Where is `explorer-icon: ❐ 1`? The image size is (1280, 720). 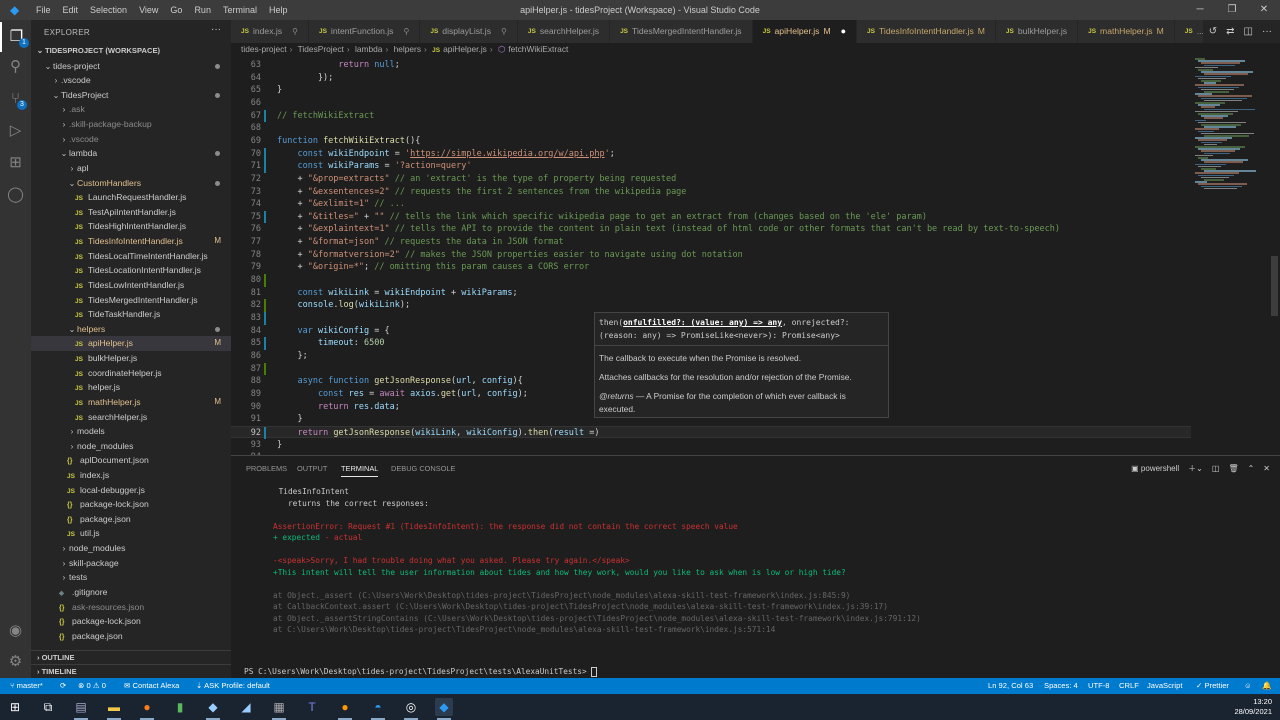
explorer-icon: ❐ 1 is located at coordinates (15, 37).